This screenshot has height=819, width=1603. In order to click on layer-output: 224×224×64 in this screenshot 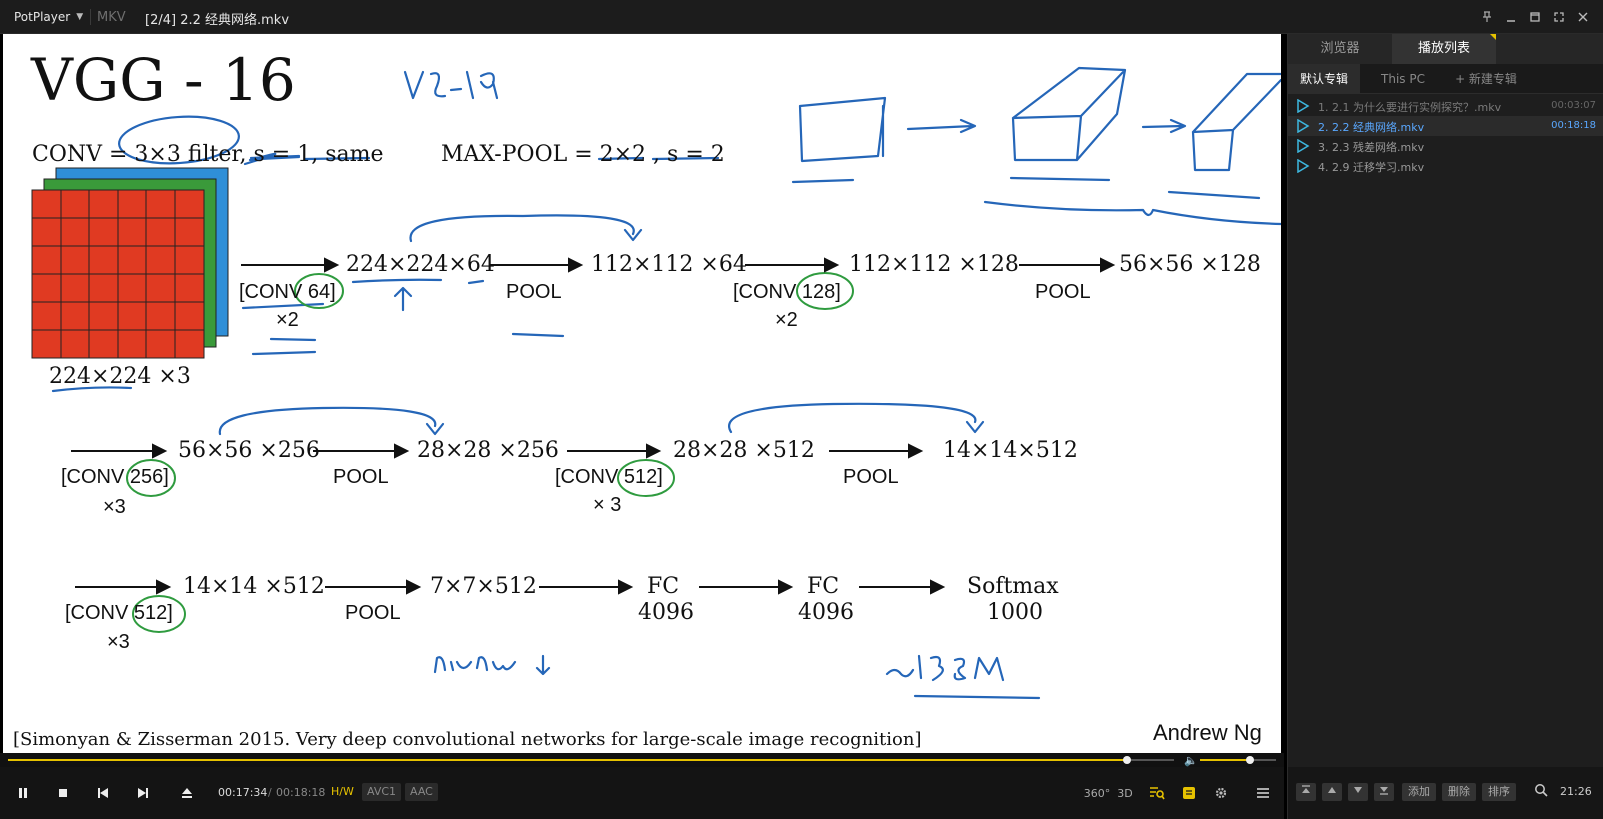, I will do `click(420, 264)`.